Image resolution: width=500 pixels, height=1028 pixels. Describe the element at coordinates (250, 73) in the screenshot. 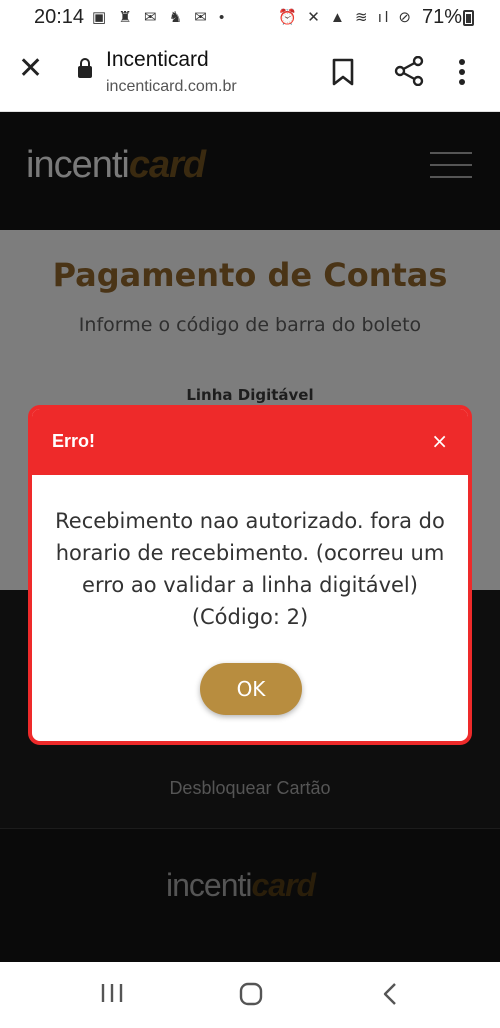

I see `browser-toolbar: ✕ Incenticard incenticard.com.br` at that location.